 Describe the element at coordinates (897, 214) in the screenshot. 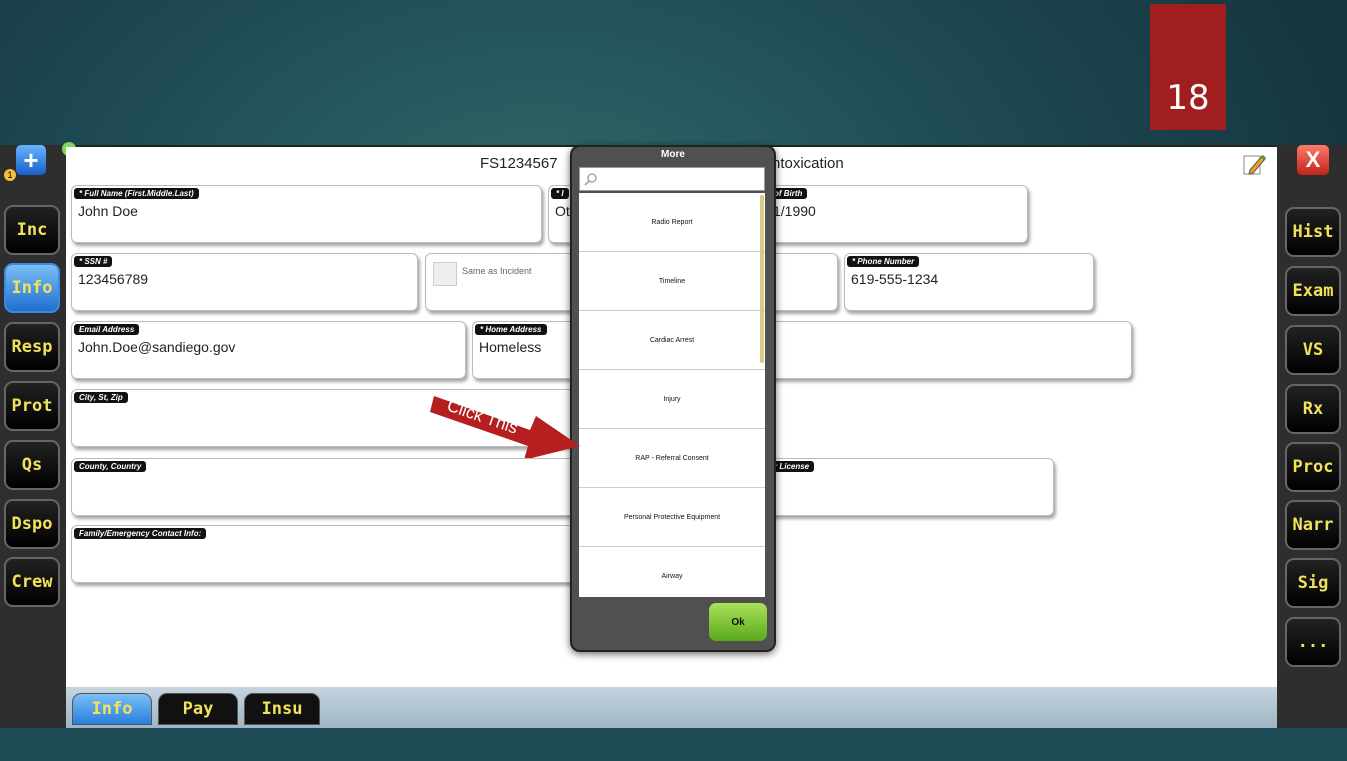

I see `dob-field: of Birth 1/1990` at that location.